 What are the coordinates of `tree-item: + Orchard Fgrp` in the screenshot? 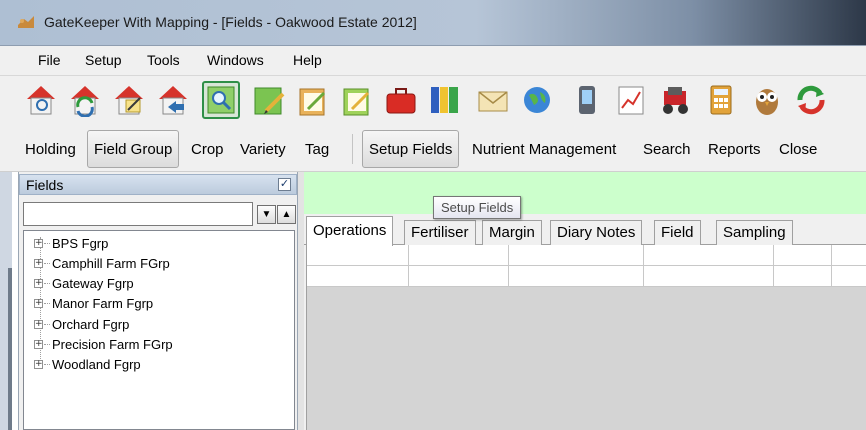 It's located at (81, 324).